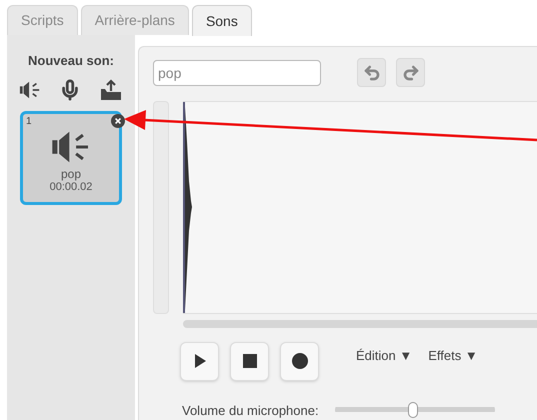 This screenshot has width=537, height=420. I want to click on sound-name-field: pop, so click(237, 73).